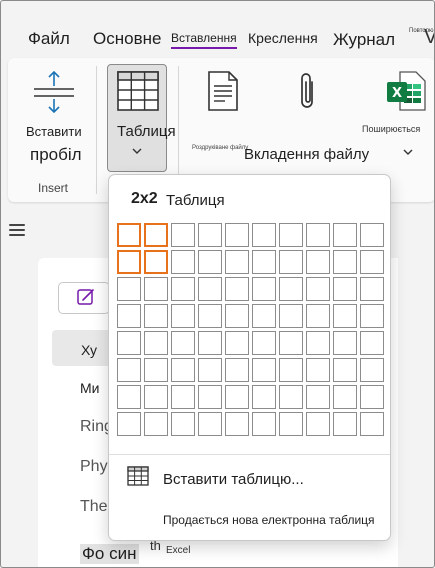  I want to click on new-spreadsheet-menu-item: Продається нова електронна таблиця, so click(269, 520).